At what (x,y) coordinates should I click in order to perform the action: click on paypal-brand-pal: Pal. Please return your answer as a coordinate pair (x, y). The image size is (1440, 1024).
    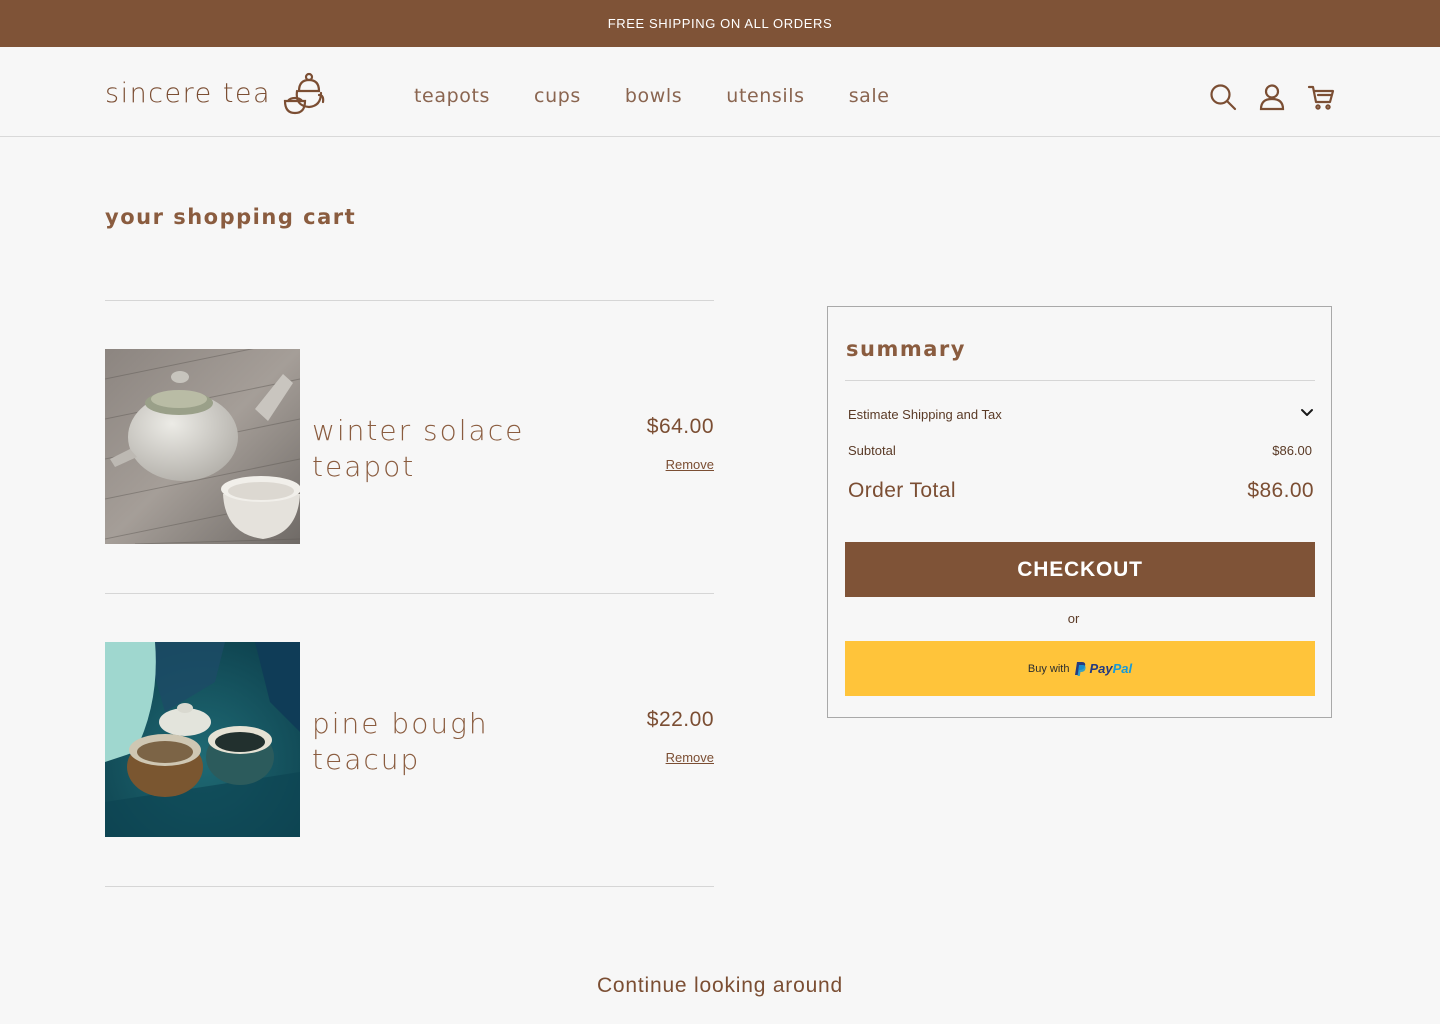
    Looking at the image, I should click on (1122, 668).